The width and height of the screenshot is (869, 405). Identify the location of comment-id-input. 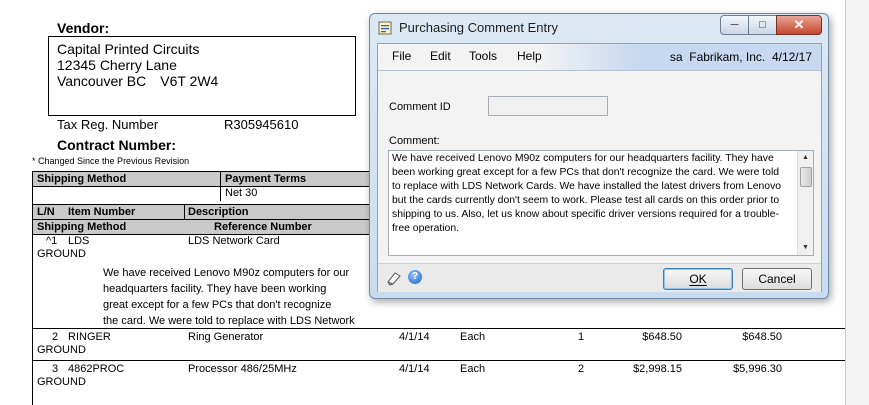
(548, 106).